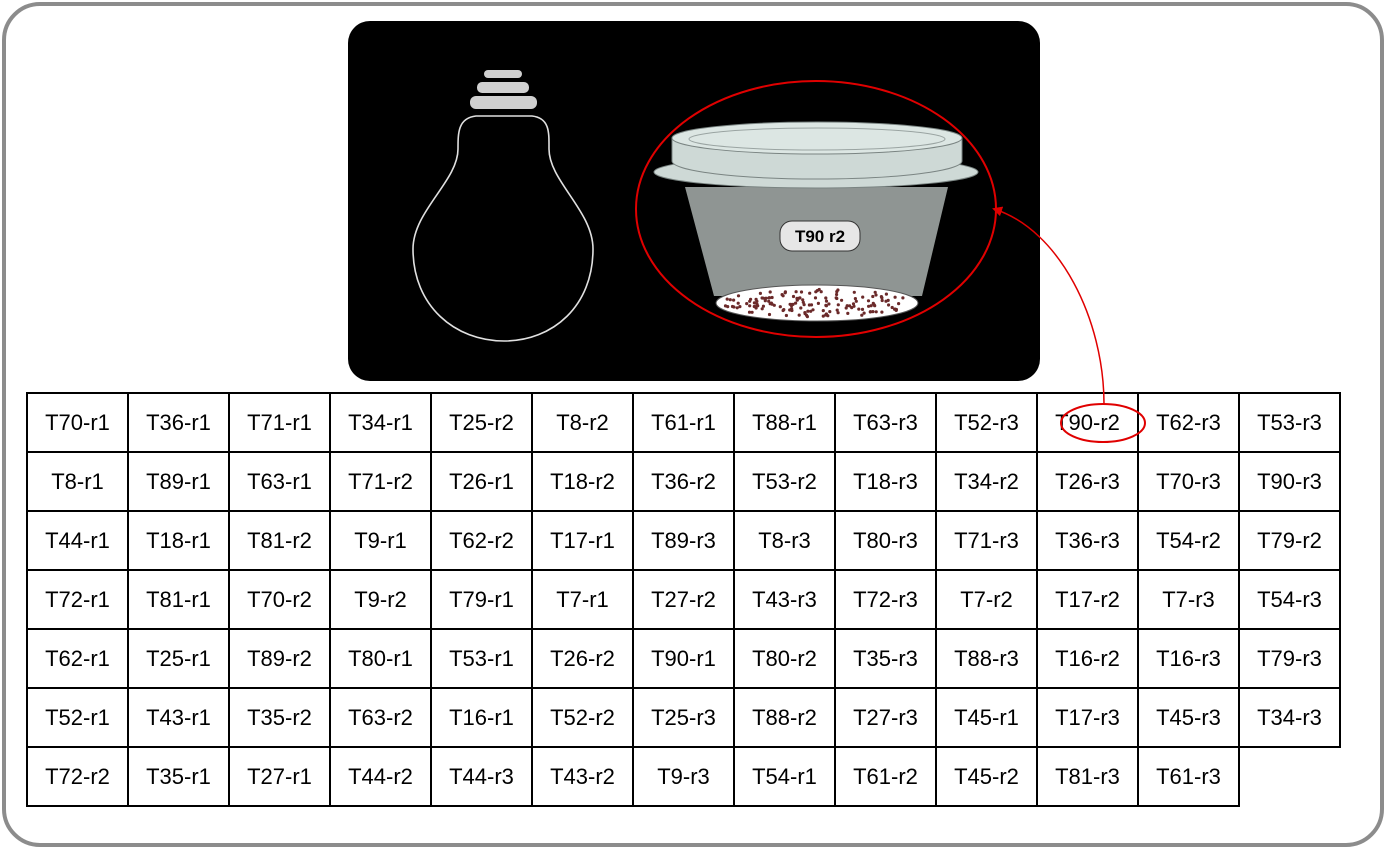 This screenshot has width=1384, height=847. I want to click on grid-cell: T16-r2, so click(1087, 658).